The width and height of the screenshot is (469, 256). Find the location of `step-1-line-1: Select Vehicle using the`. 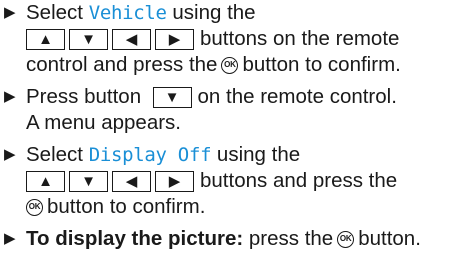

step-1-line-1: Select Vehicle using the is located at coordinates (141, 13).